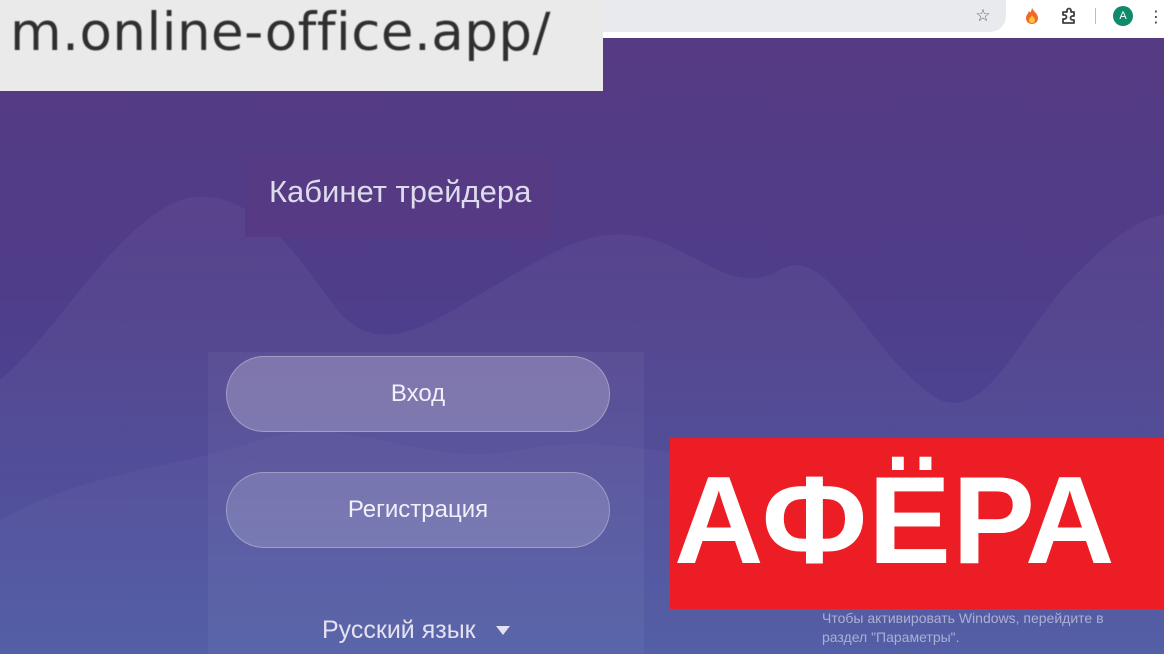 This screenshot has width=1164, height=654. I want to click on scam-warning-banner: АФЁРА, so click(917, 523).